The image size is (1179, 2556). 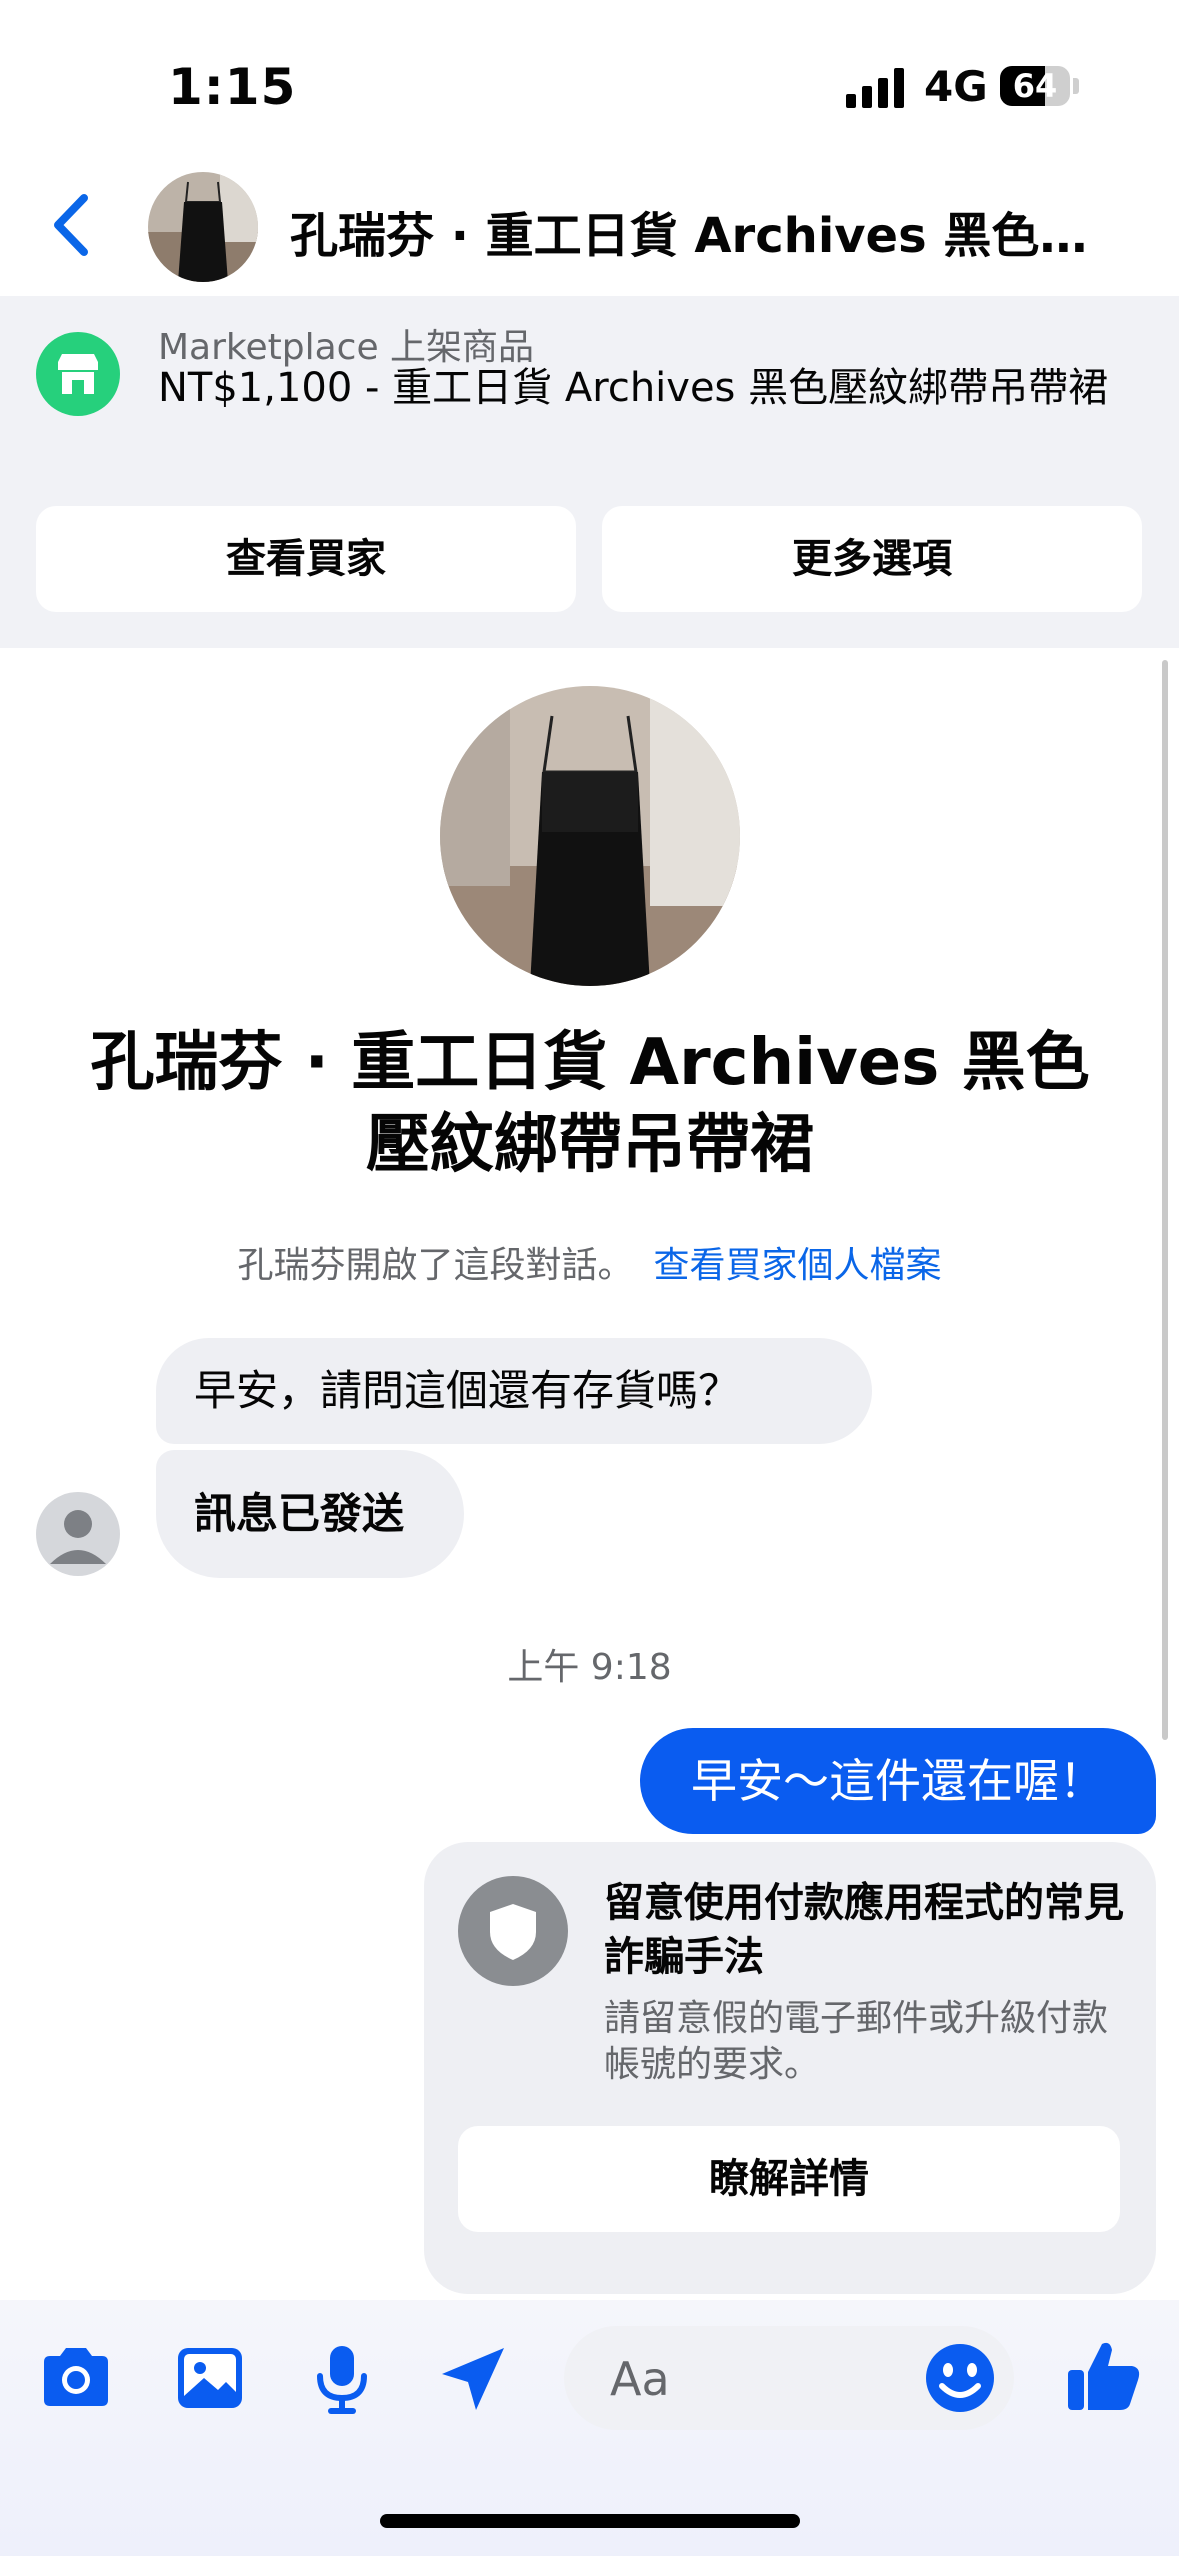 What do you see at coordinates (1076, 86) in the screenshot?
I see `battery-cap` at bounding box center [1076, 86].